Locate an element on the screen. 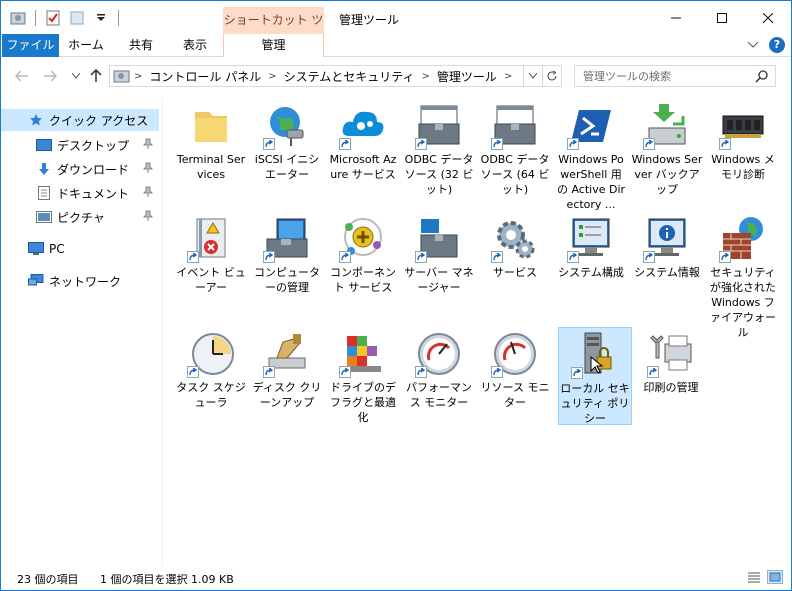 This screenshot has height=591, width=792. list-item: コンピューターの管理 is located at coordinates (287, 253).